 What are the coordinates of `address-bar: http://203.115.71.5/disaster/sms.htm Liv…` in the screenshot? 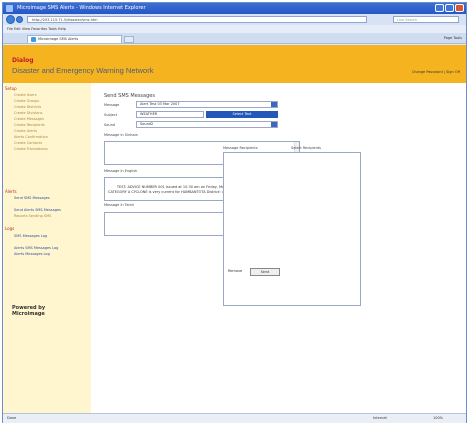 It's located at (234, 19).